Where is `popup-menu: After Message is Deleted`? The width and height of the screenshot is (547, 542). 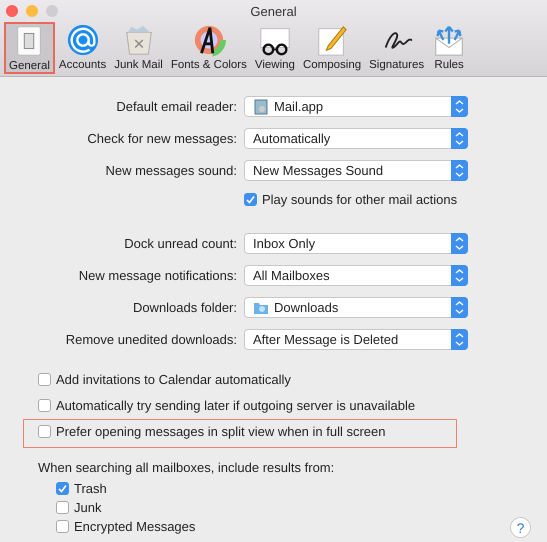
popup-menu: After Message is Deleted is located at coordinates (356, 339).